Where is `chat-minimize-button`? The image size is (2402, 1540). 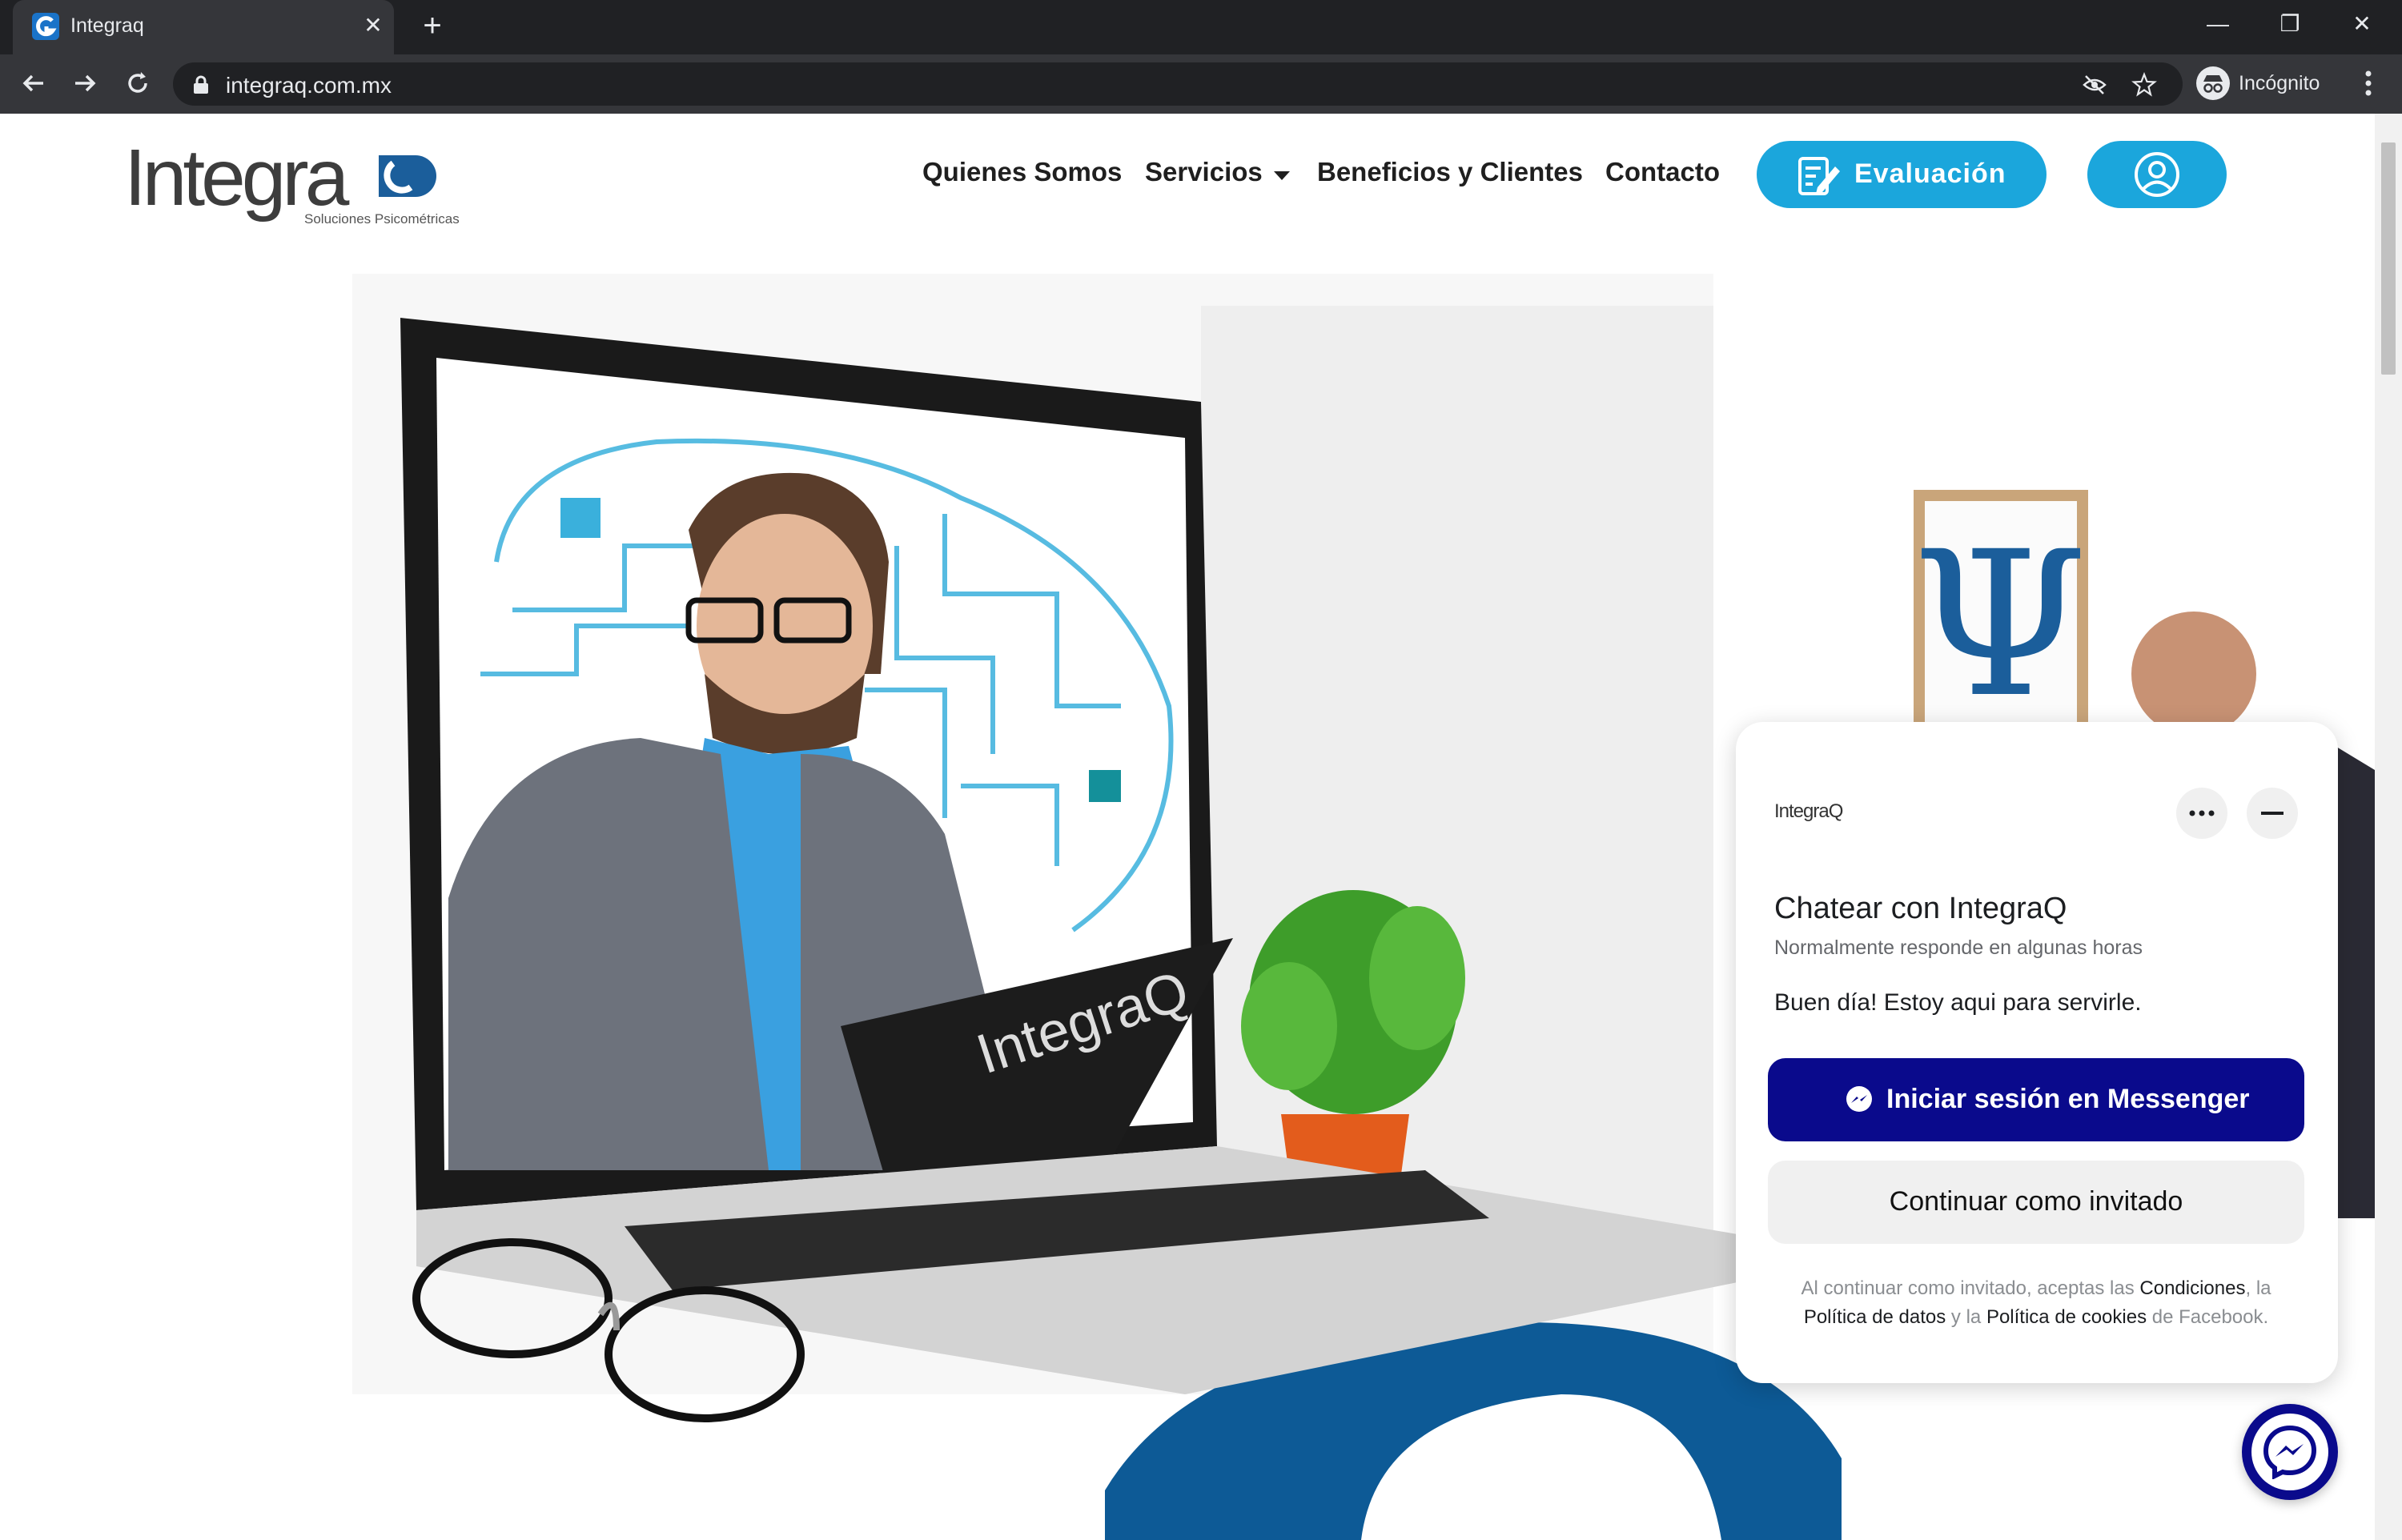 chat-minimize-button is located at coordinates (2273, 814).